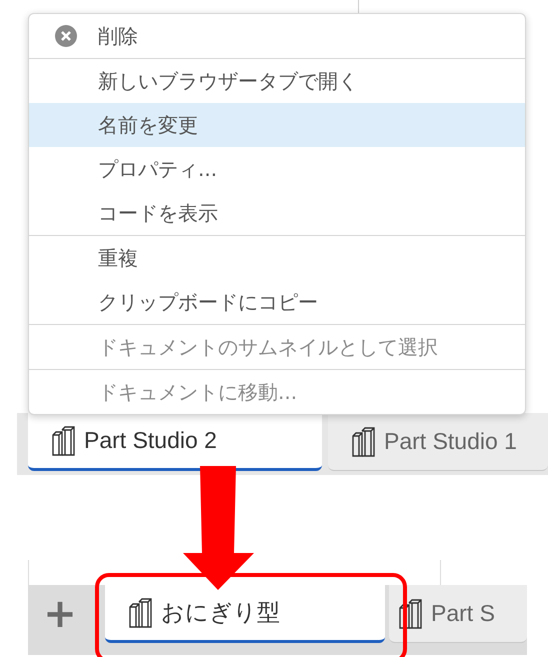 This screenshot has height=657, width=548. What do you see at coordinates (277, 125) in the screenshot?
I see `menu-item: 名前を変更` at bounding box center [277, 125].